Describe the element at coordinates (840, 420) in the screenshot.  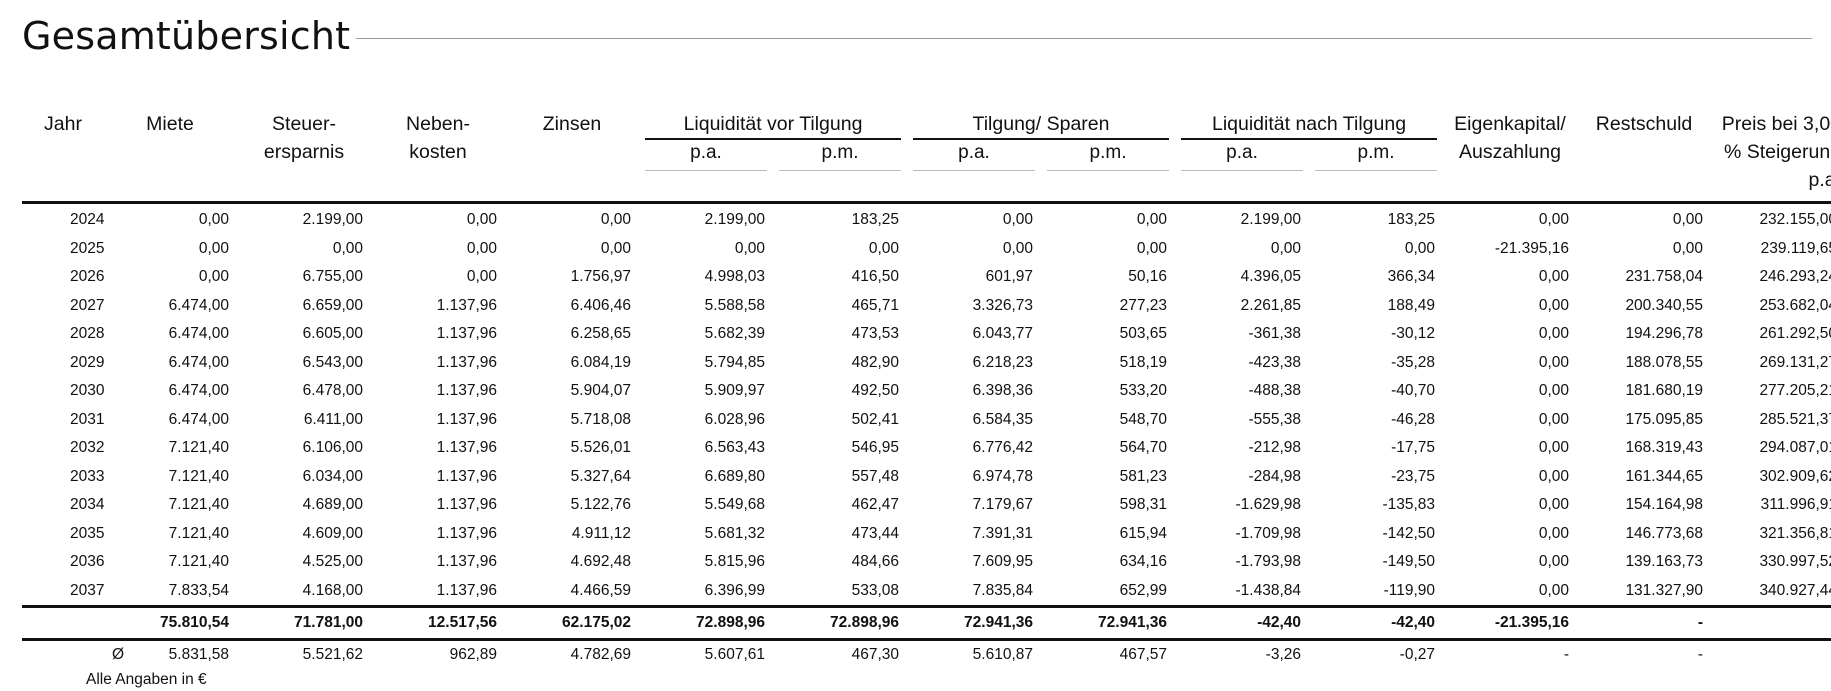
I see `value-cell: 502,41` at that location.